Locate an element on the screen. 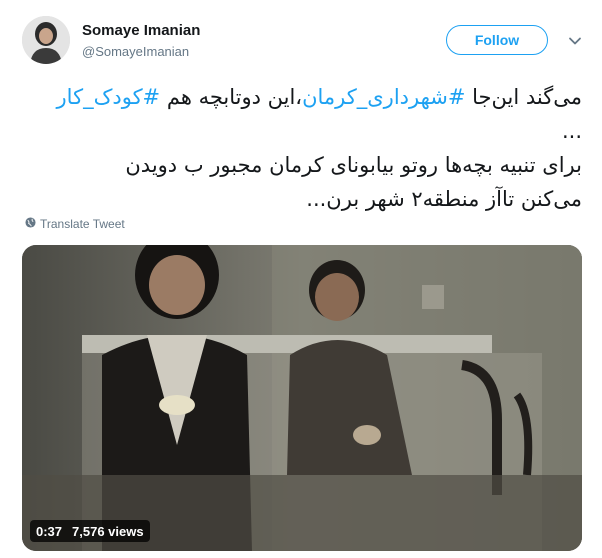 The width and height of the screenshot is (602, 558). video-info-badge: 0:37 7,576 views is located at coordinates (90, 531).